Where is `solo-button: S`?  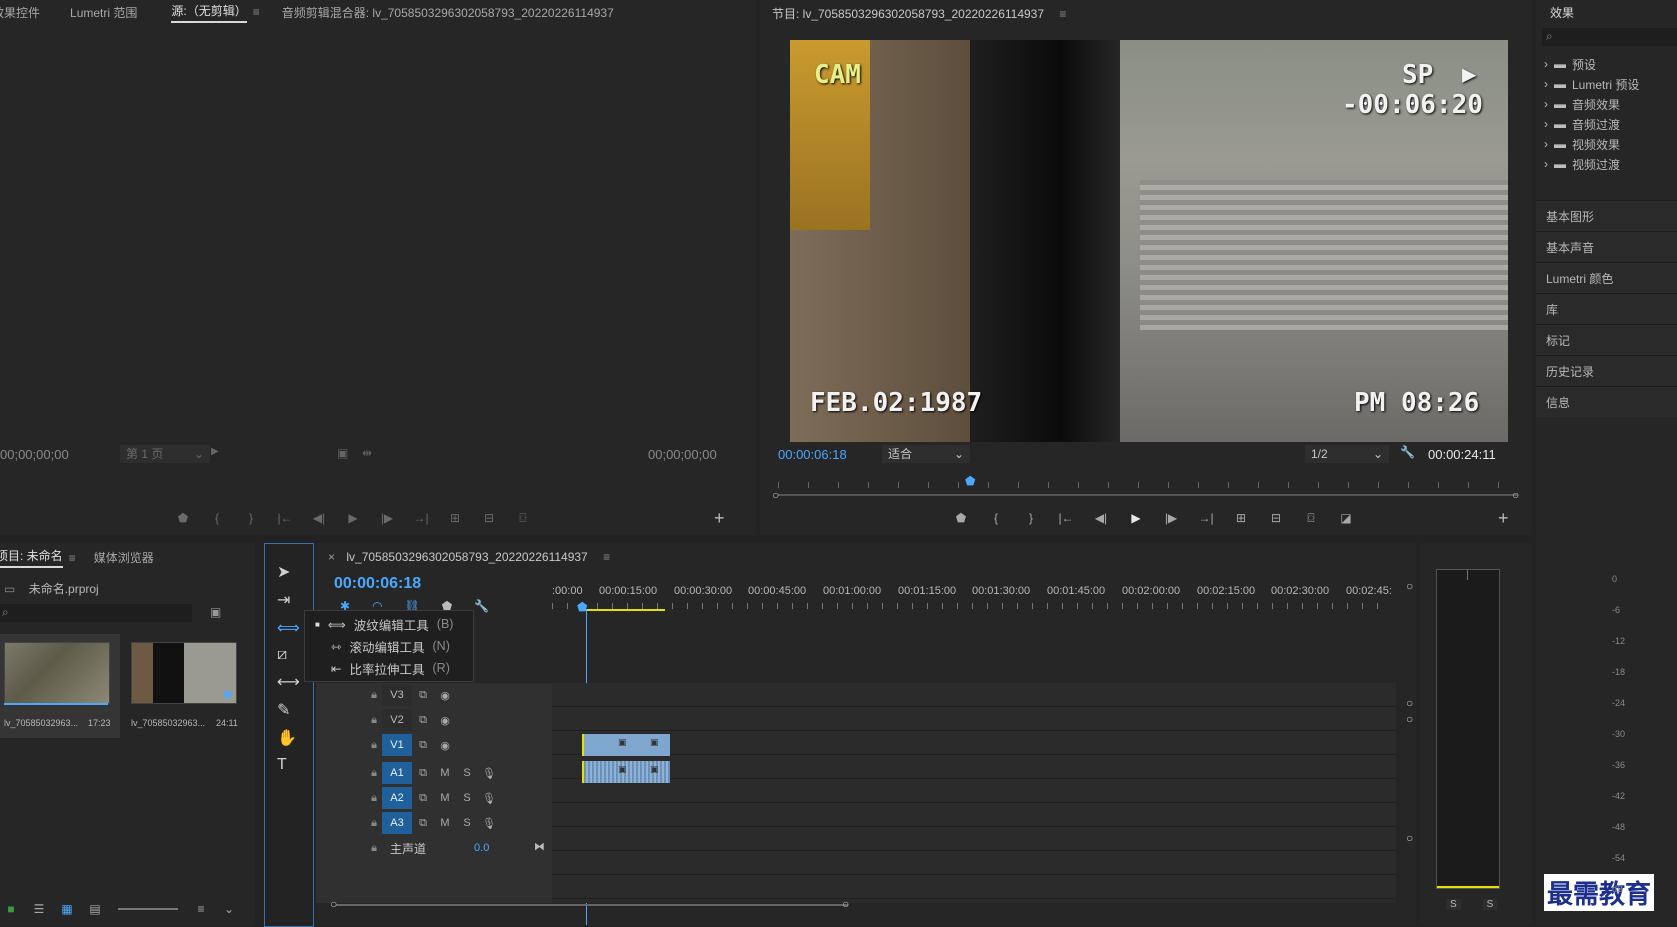
solo-button: S is located at coordinates (467, 773).